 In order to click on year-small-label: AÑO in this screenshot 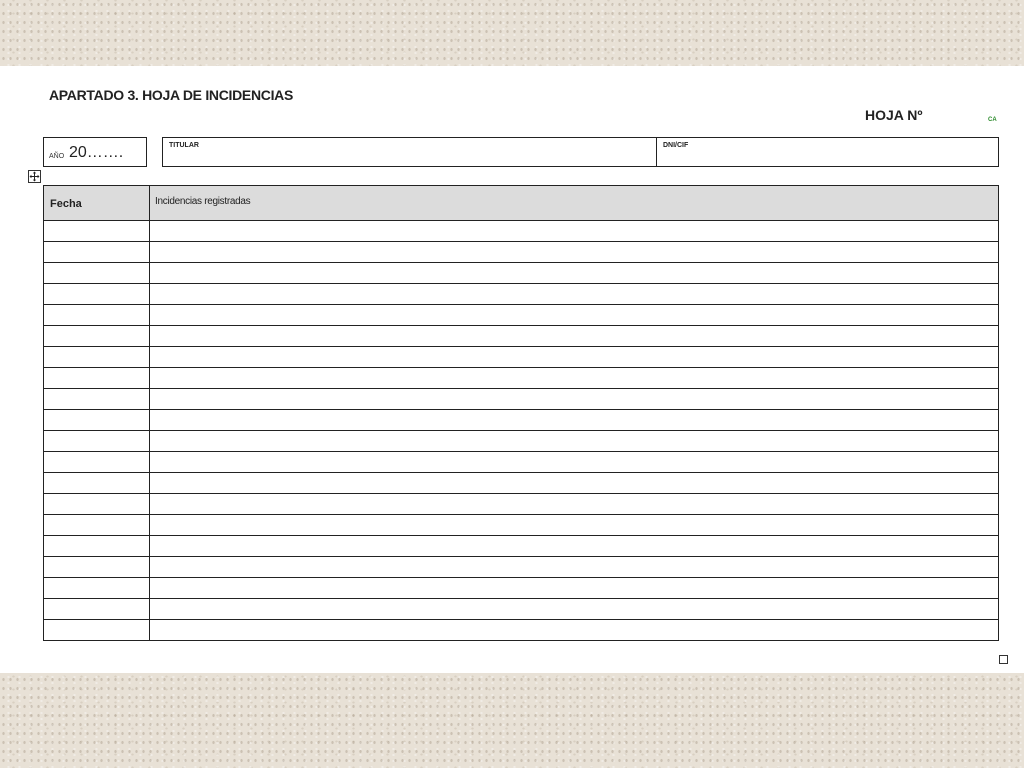, I will do `click(57, 156)`.